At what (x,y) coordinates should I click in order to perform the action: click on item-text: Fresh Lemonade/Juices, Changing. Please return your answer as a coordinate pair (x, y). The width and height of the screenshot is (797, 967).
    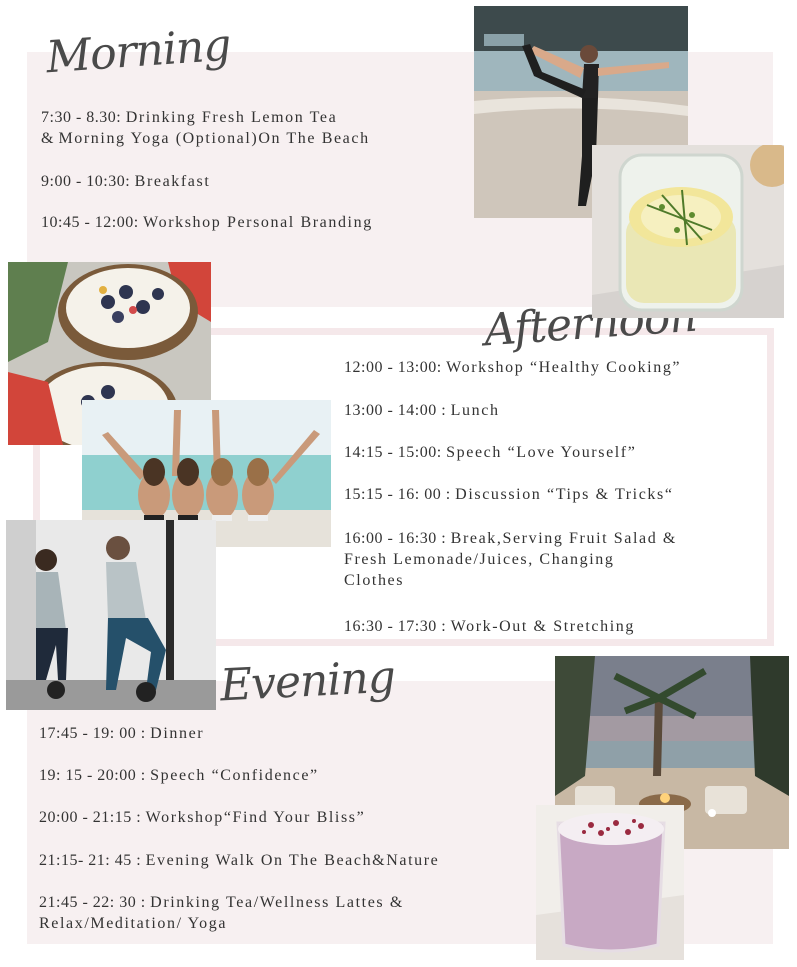
    Looking at the image, I should click on (479, 559).